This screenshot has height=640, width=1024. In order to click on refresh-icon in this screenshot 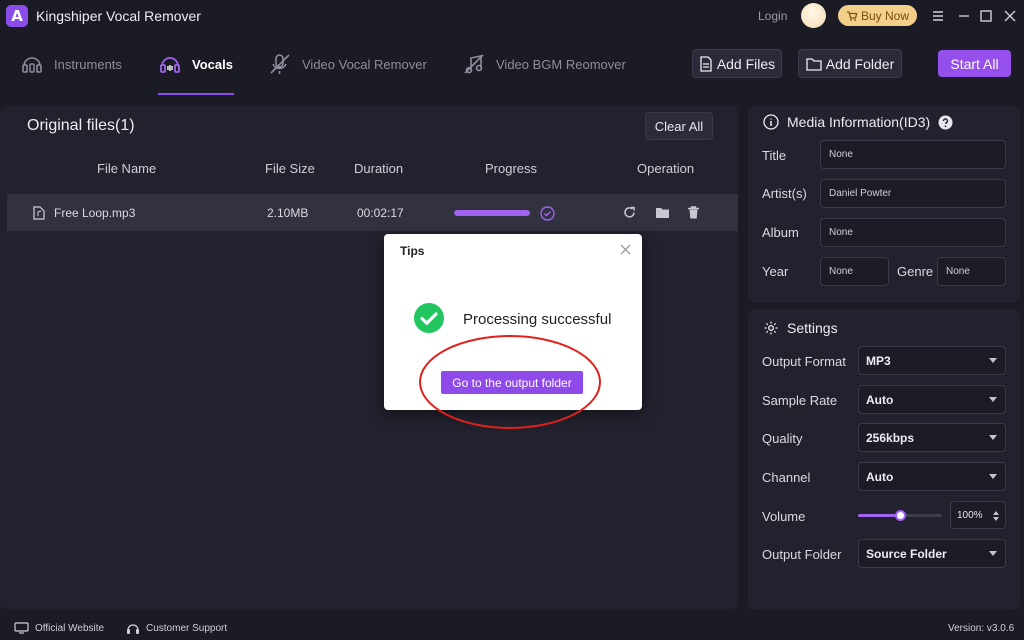, I will do `click(629, 212)`.